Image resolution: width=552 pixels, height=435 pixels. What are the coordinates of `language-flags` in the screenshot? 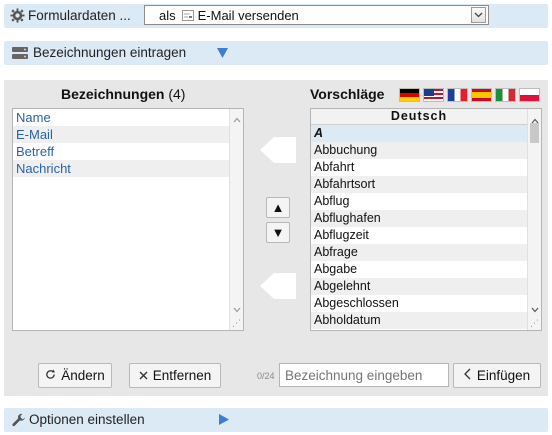 It's located at (468, 94).